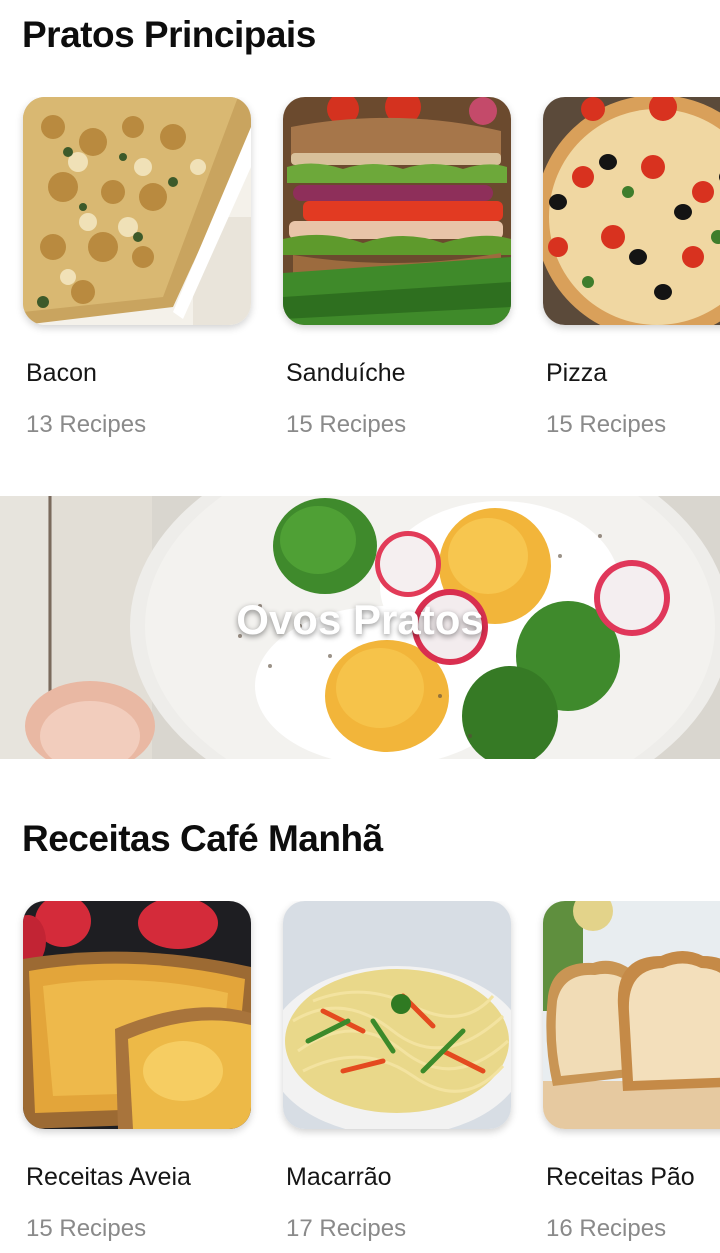 This screenshot has height=1253, width=720. I want to click on category-card-pasta: Macarrão 17 Recipes, so click(397, 1071).